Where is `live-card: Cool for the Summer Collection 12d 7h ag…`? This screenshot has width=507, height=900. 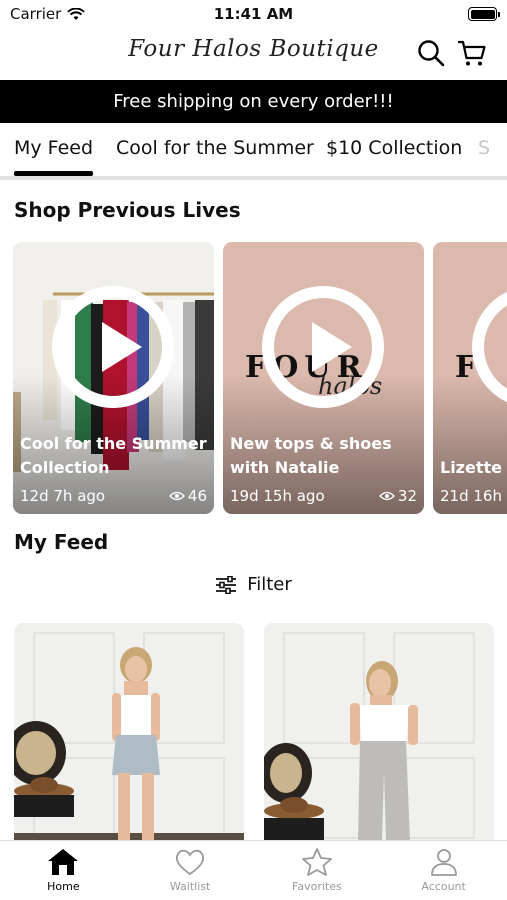
live-card: Cool for the Summer Collection 12d 7h ag… is located at coordinates (113, 378).